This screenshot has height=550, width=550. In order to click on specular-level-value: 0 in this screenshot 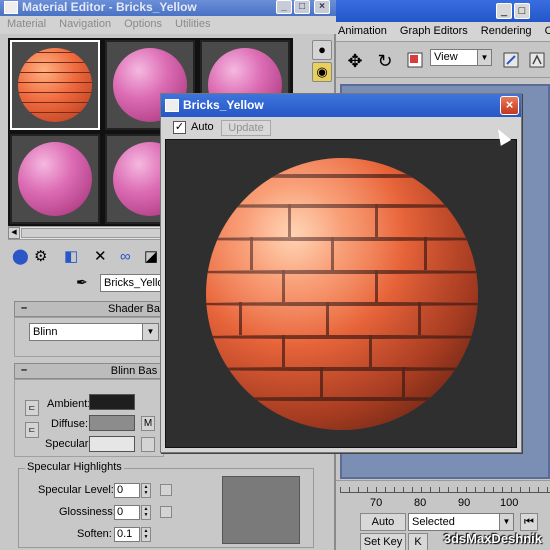, I will do `click(127, 490)`.